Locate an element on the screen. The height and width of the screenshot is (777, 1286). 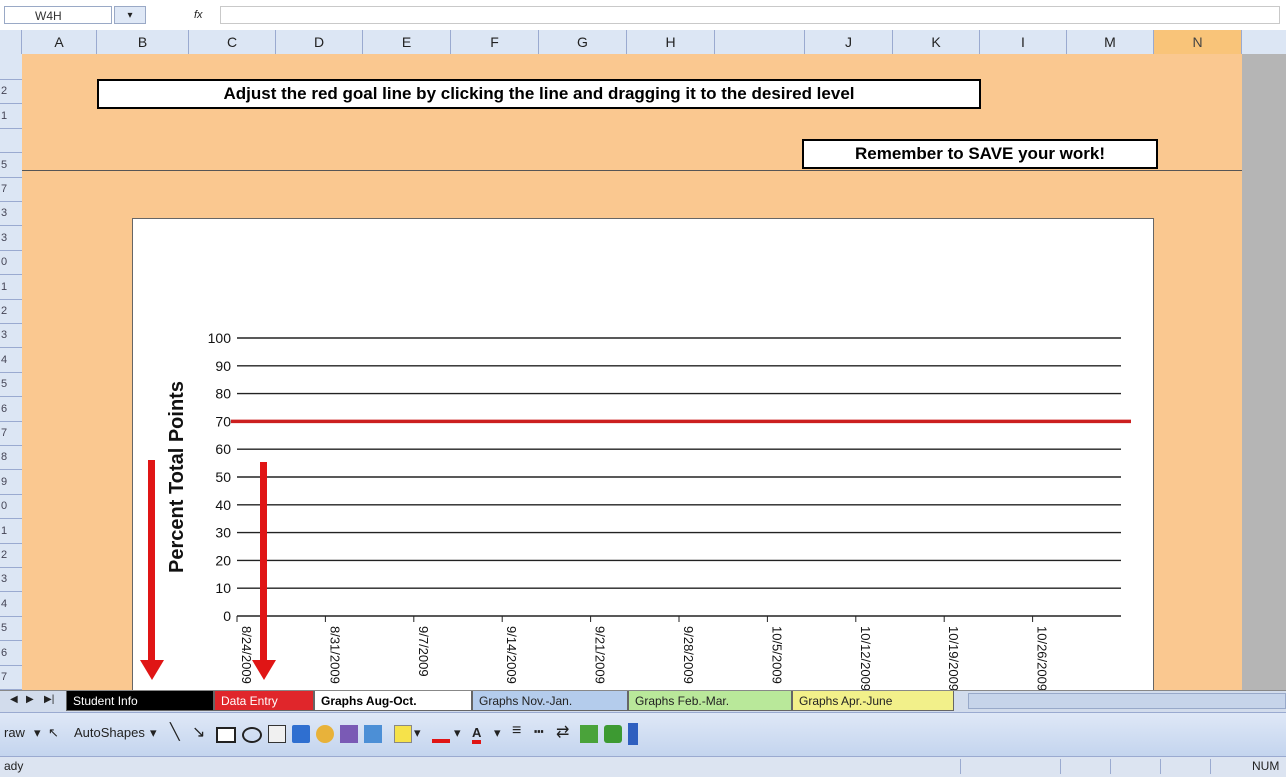
tab-graphs-aug-oct: Graphs Aug-Oct. is located at coordinates (393, 701).